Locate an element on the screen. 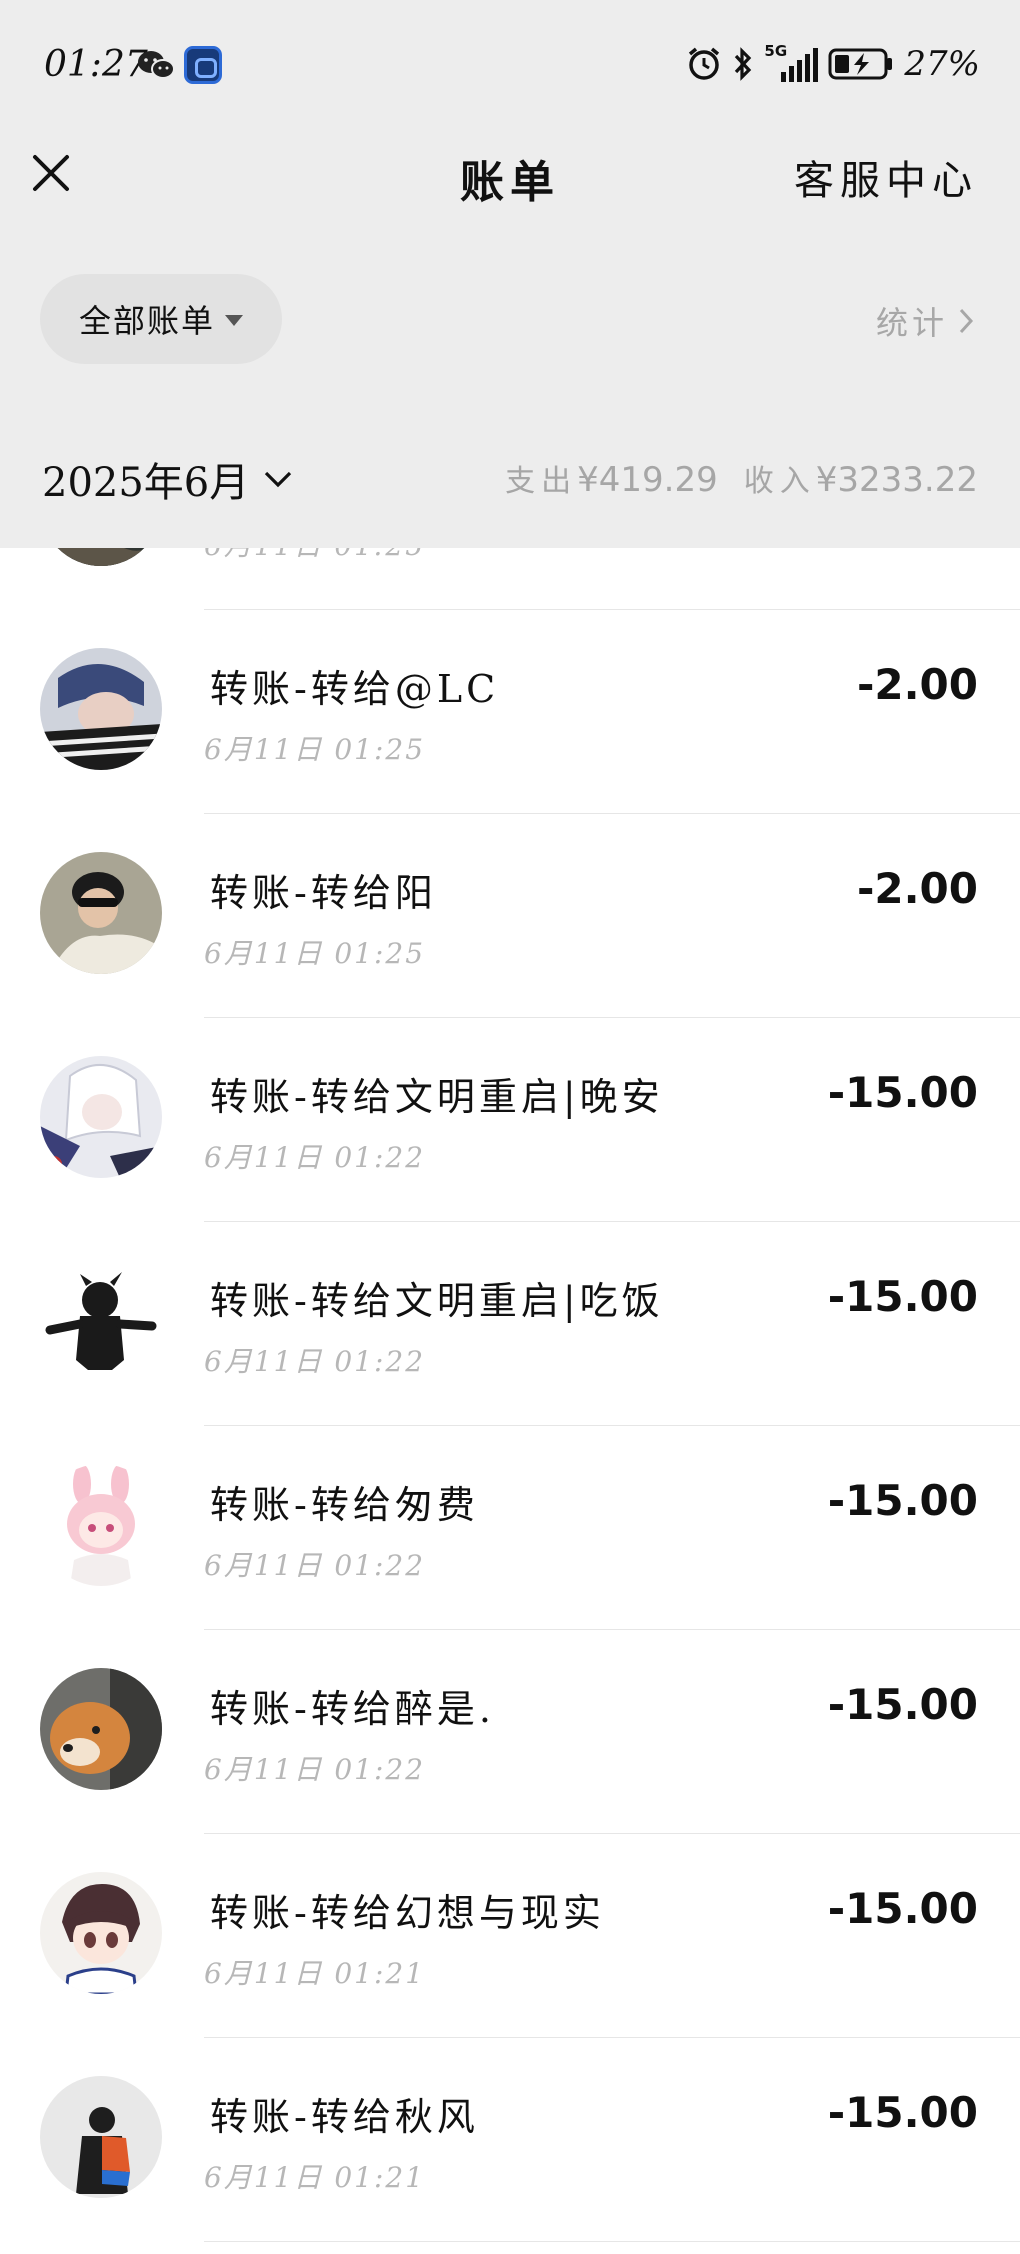 This screenshot has width=1020, height=2254. chevron-right-icon is located at coordinates (966, 321).